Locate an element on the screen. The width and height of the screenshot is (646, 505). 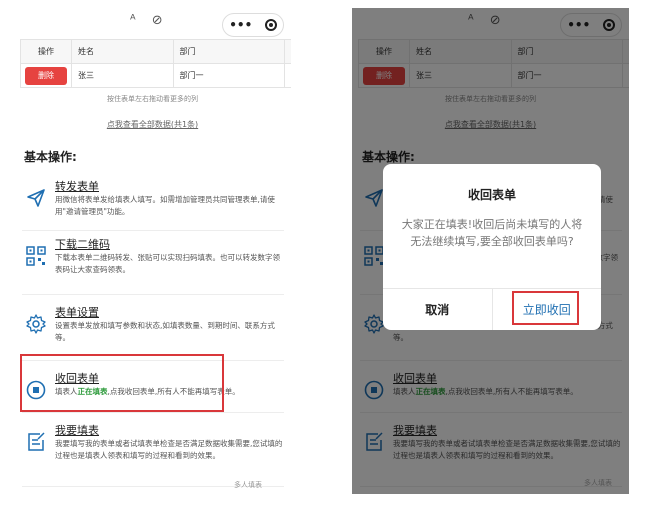
status-icons: ᴬ ⊘ is located at coordinates (149, 20).